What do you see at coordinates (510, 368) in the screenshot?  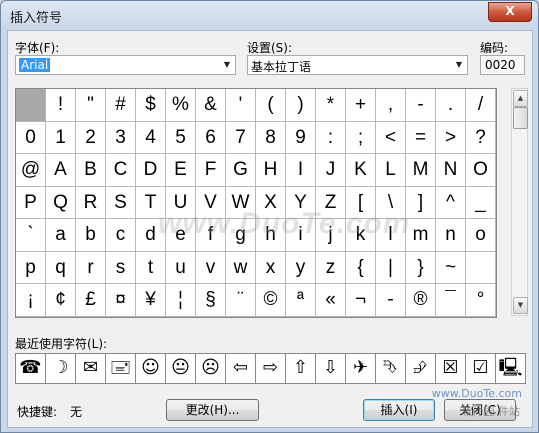 I see `recent-symbol-computer-icon: 🖳` at bounding box center [510, 368].